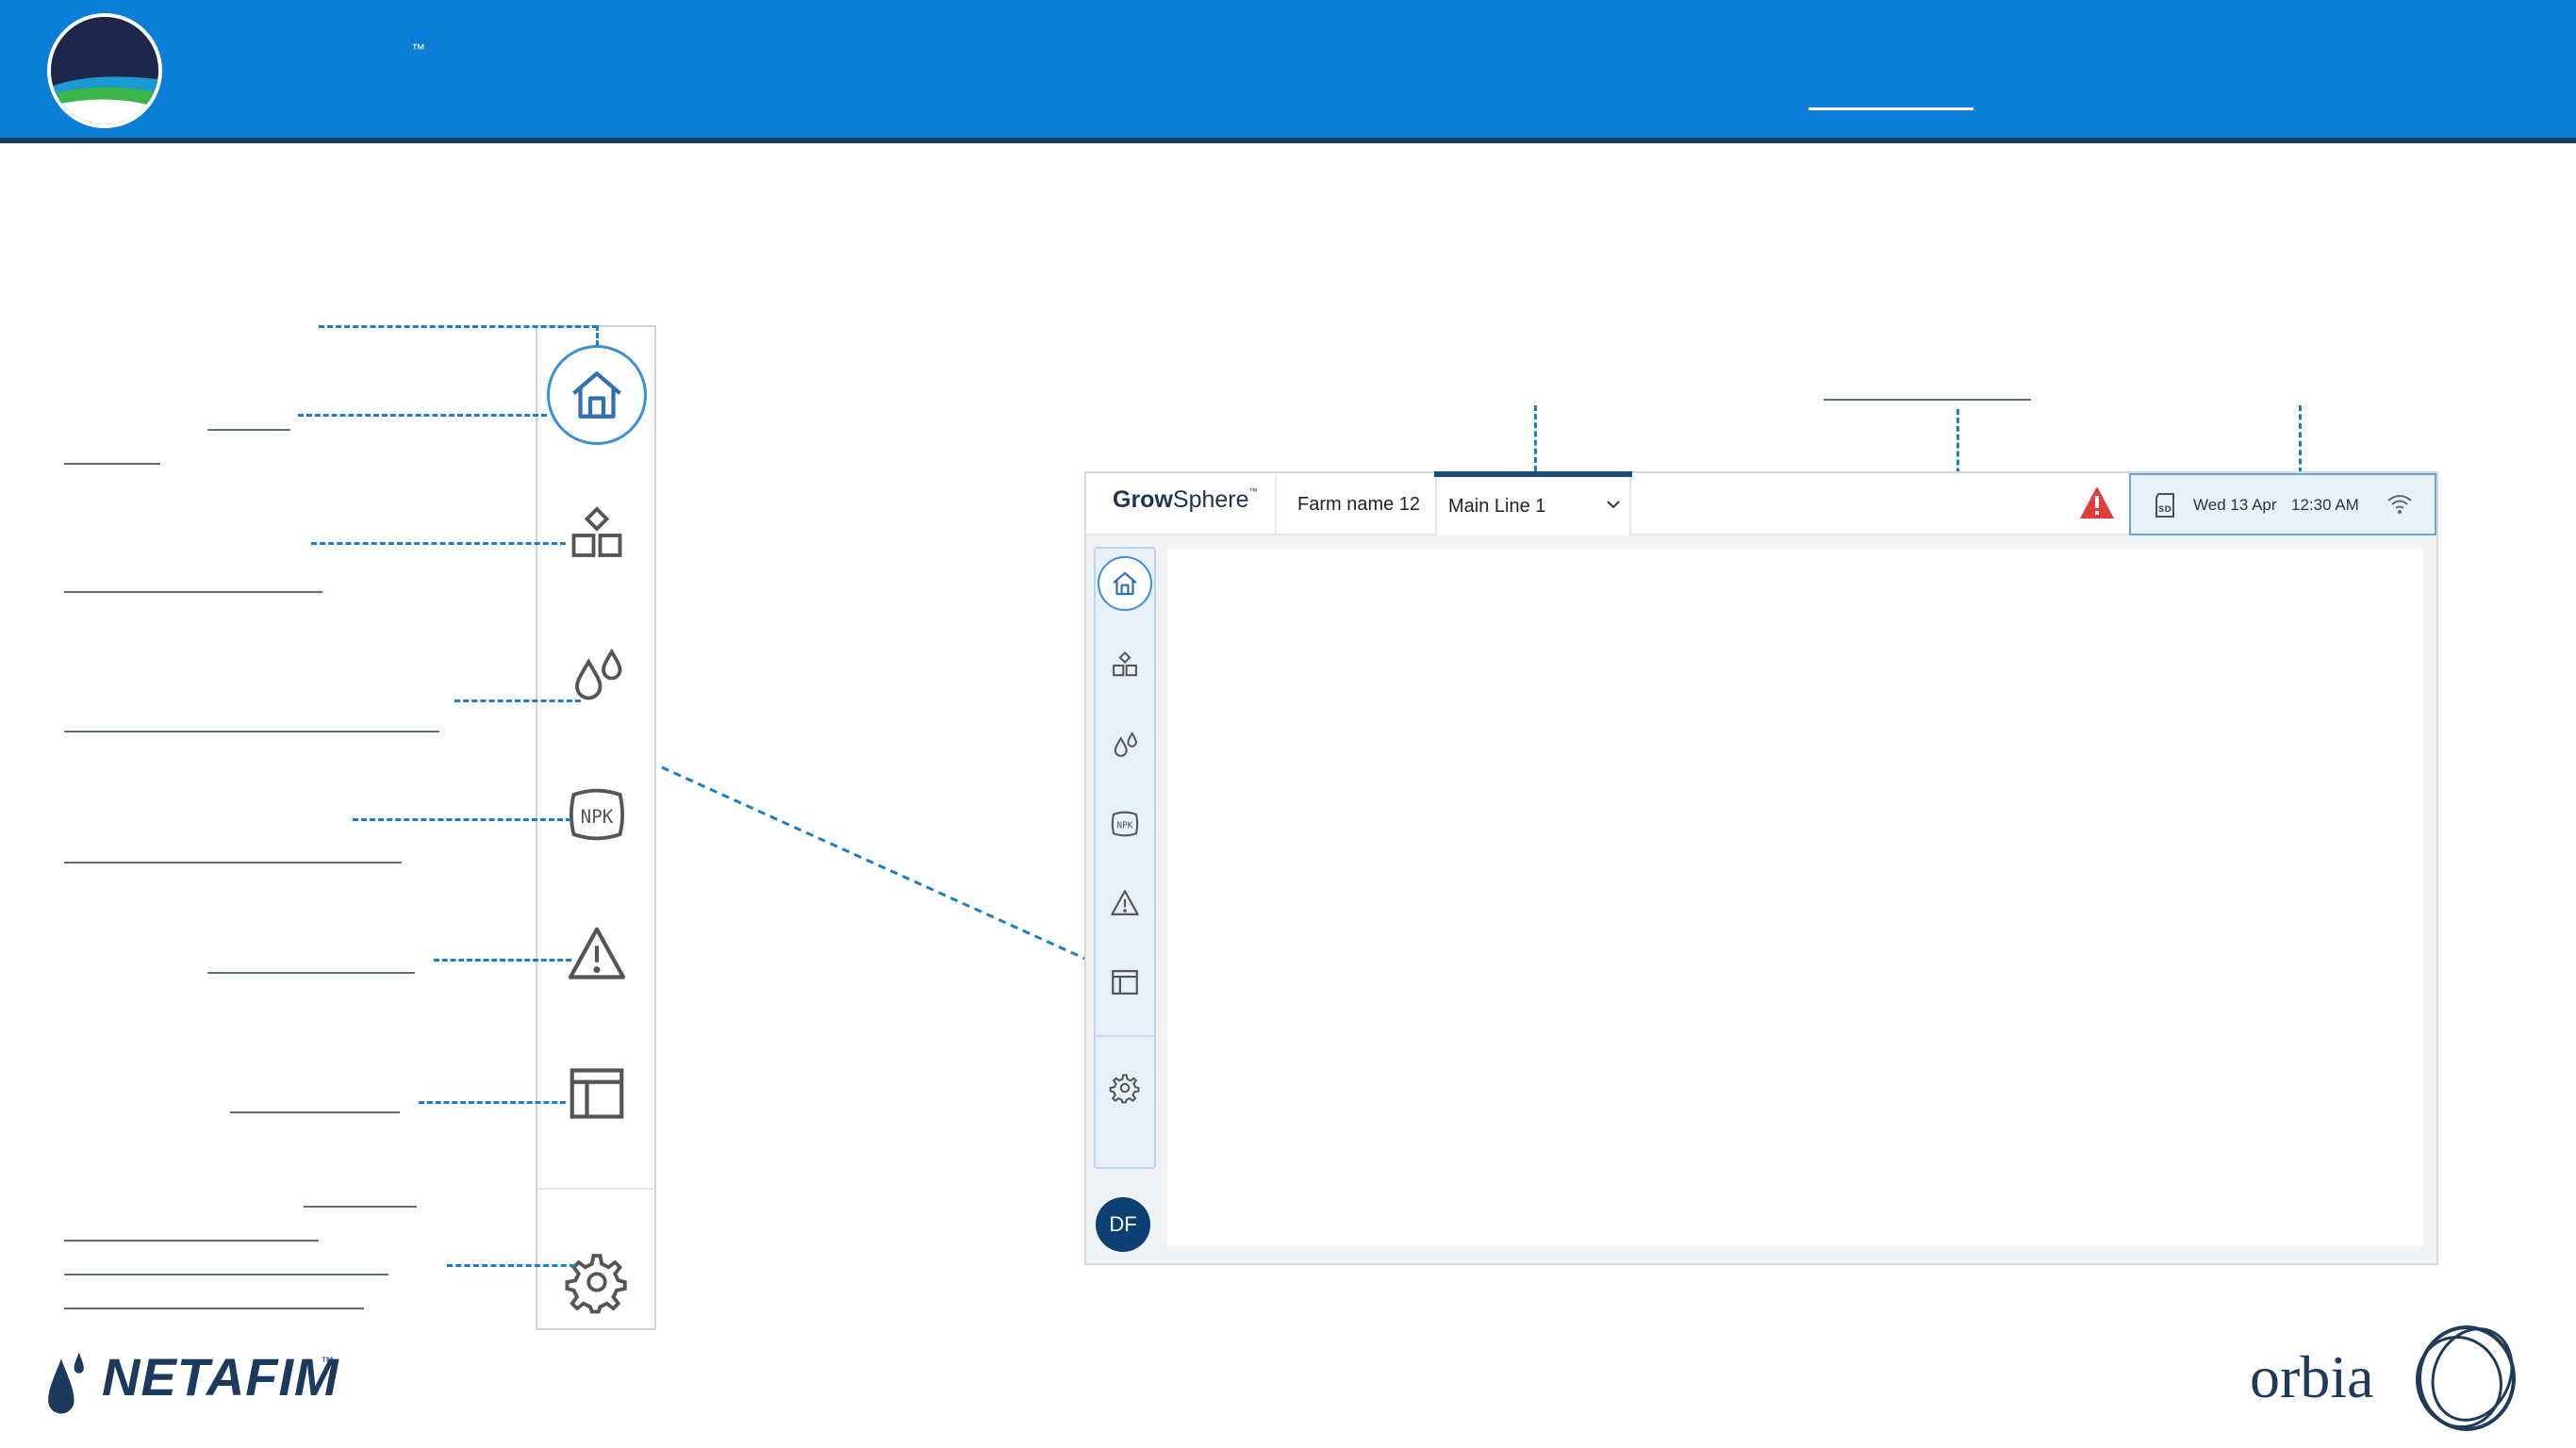  What do you see at coordinates (1125, 903) in the screenshot?
I see `sidebar-alert-icon` at bounding box center [1125, 903].